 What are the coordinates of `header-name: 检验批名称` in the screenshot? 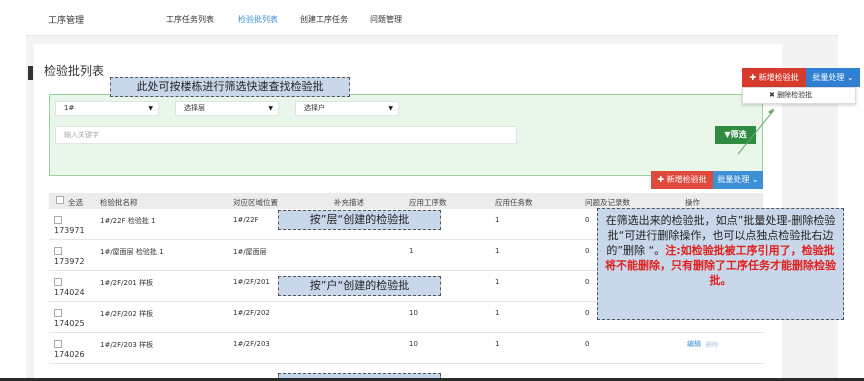 It's located at (119, 202).